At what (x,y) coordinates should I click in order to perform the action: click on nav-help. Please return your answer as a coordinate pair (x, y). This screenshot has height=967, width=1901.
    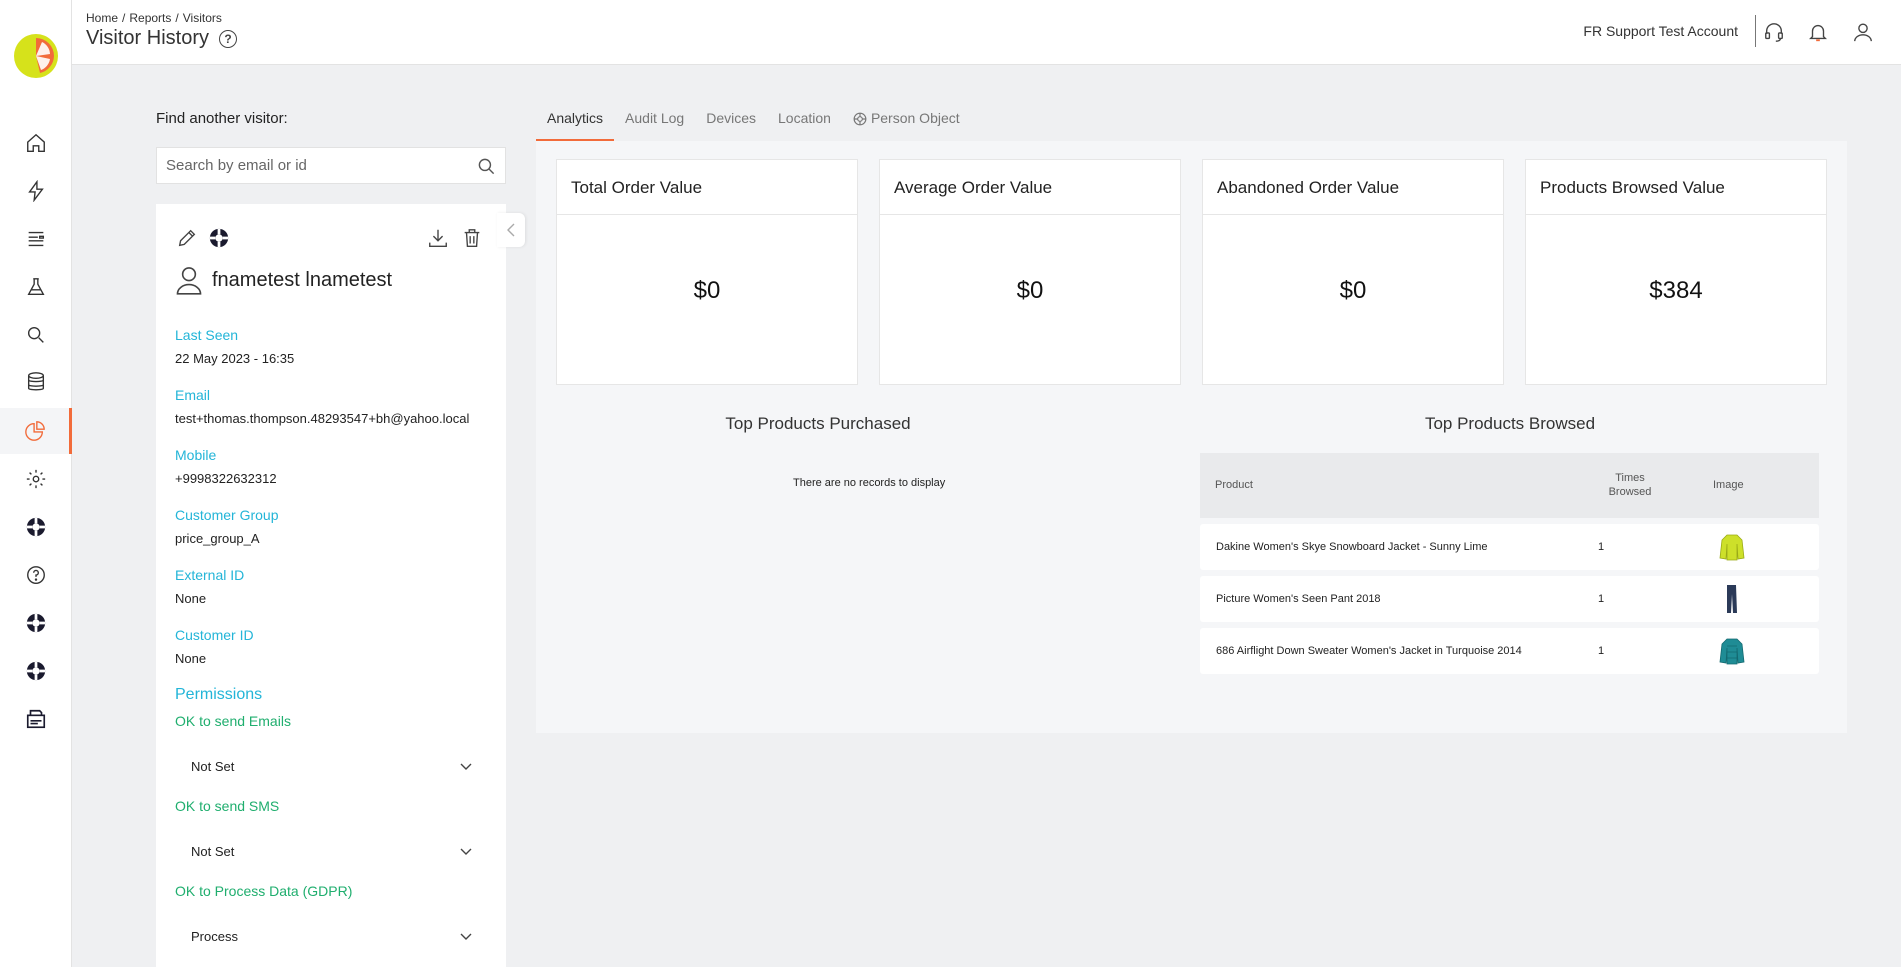
    Looking at the image, I should click on (36, 575).